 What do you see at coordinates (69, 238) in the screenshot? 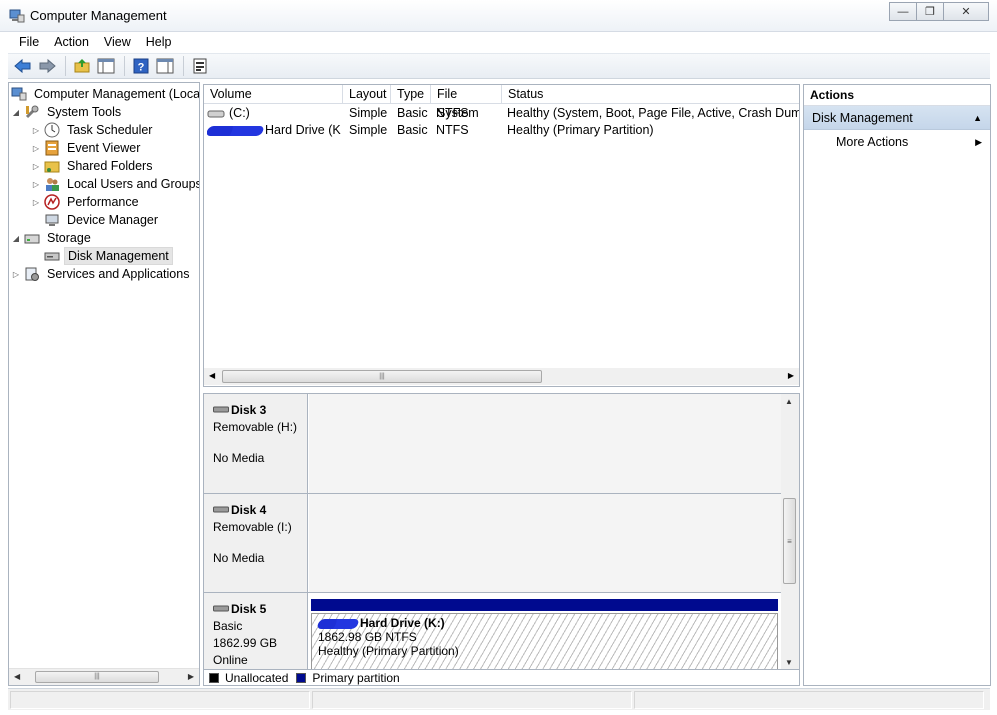
I see `tree-label: Storage` at bounding box center [69, 238].